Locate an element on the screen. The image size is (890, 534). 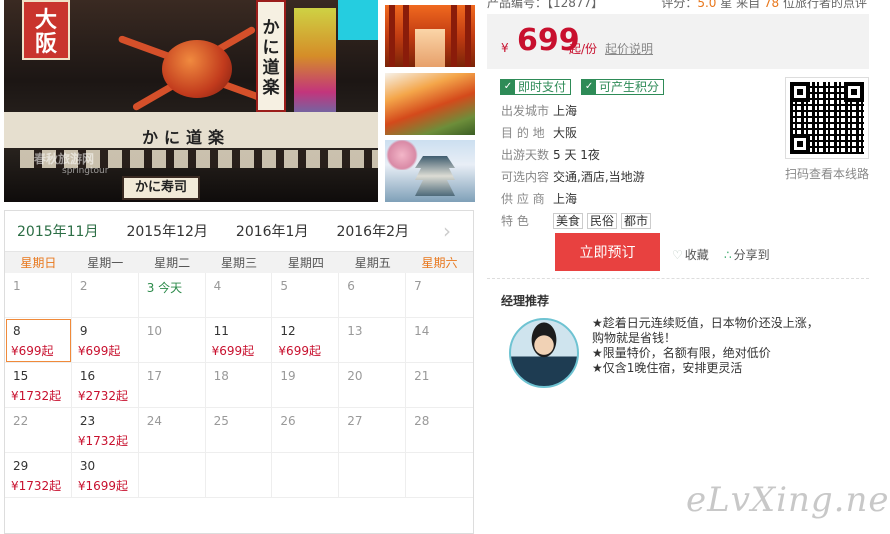
score-suffix: 星 来自 is located at coordinates (740, 5).